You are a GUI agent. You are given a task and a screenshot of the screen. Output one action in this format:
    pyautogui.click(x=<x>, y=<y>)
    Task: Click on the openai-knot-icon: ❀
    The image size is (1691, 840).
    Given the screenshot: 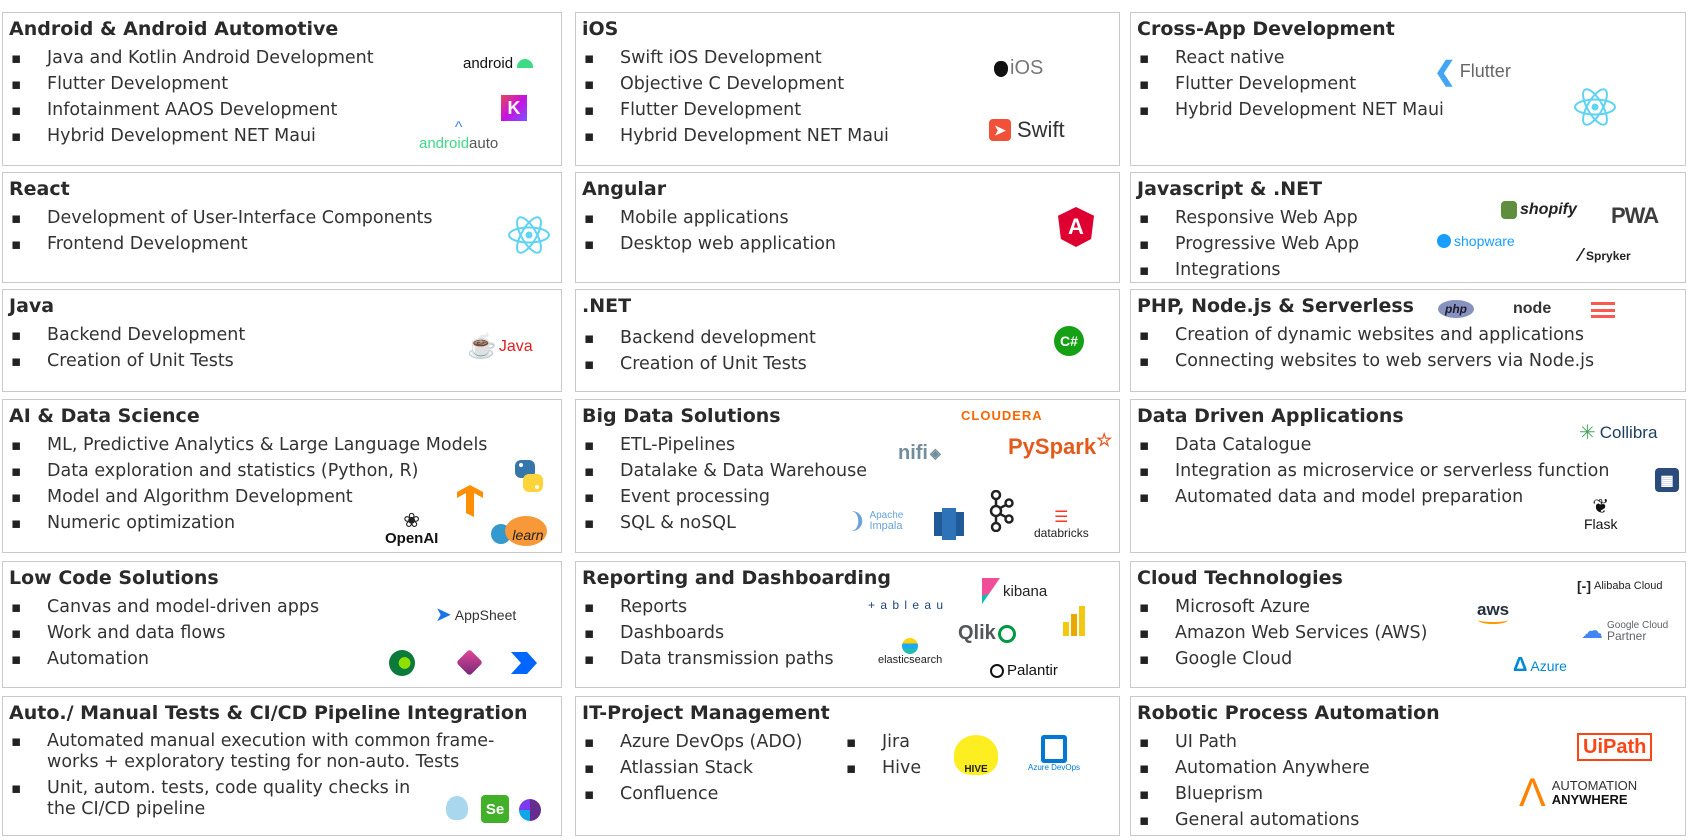 What is the action you would take?
    pyautogui.click(x=412, y=521)
    